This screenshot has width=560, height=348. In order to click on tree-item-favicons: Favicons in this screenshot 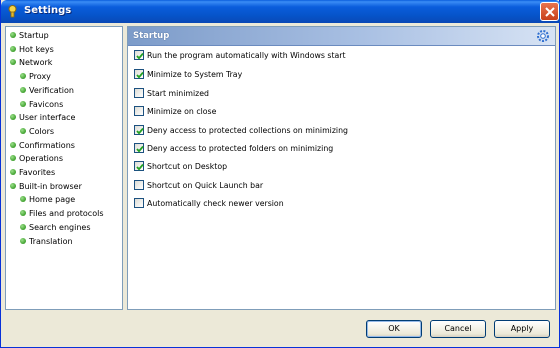, I will do `click(41, 104)`.